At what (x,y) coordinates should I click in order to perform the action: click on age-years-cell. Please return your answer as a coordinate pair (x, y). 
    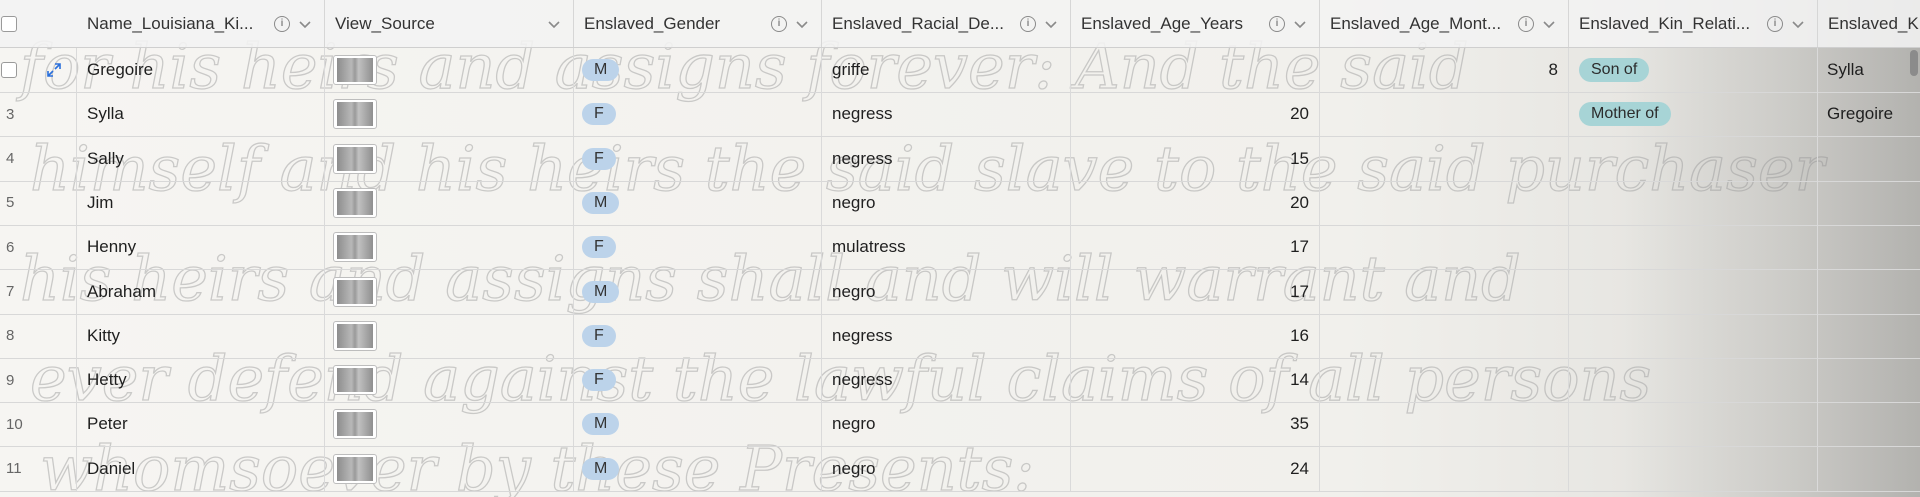
    Looking at the image, I should click on (1195, 70).